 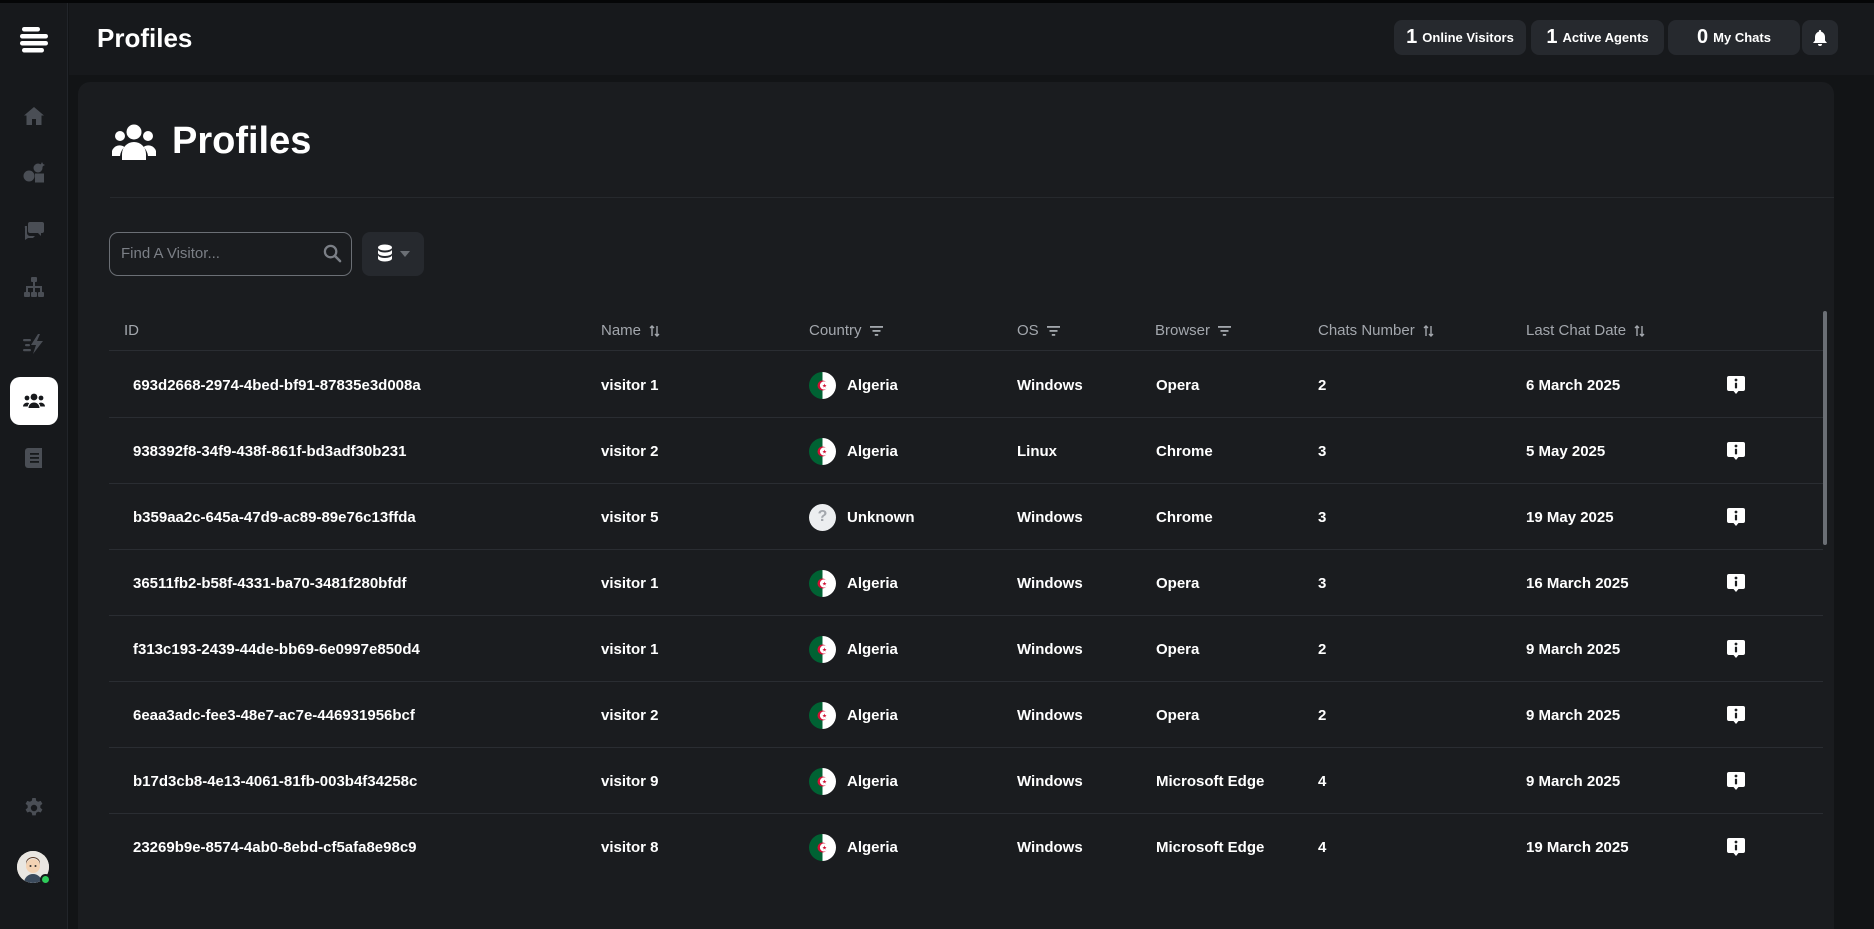 I want to click on visitor-name: visitor 2, so click(x=630, y=715).